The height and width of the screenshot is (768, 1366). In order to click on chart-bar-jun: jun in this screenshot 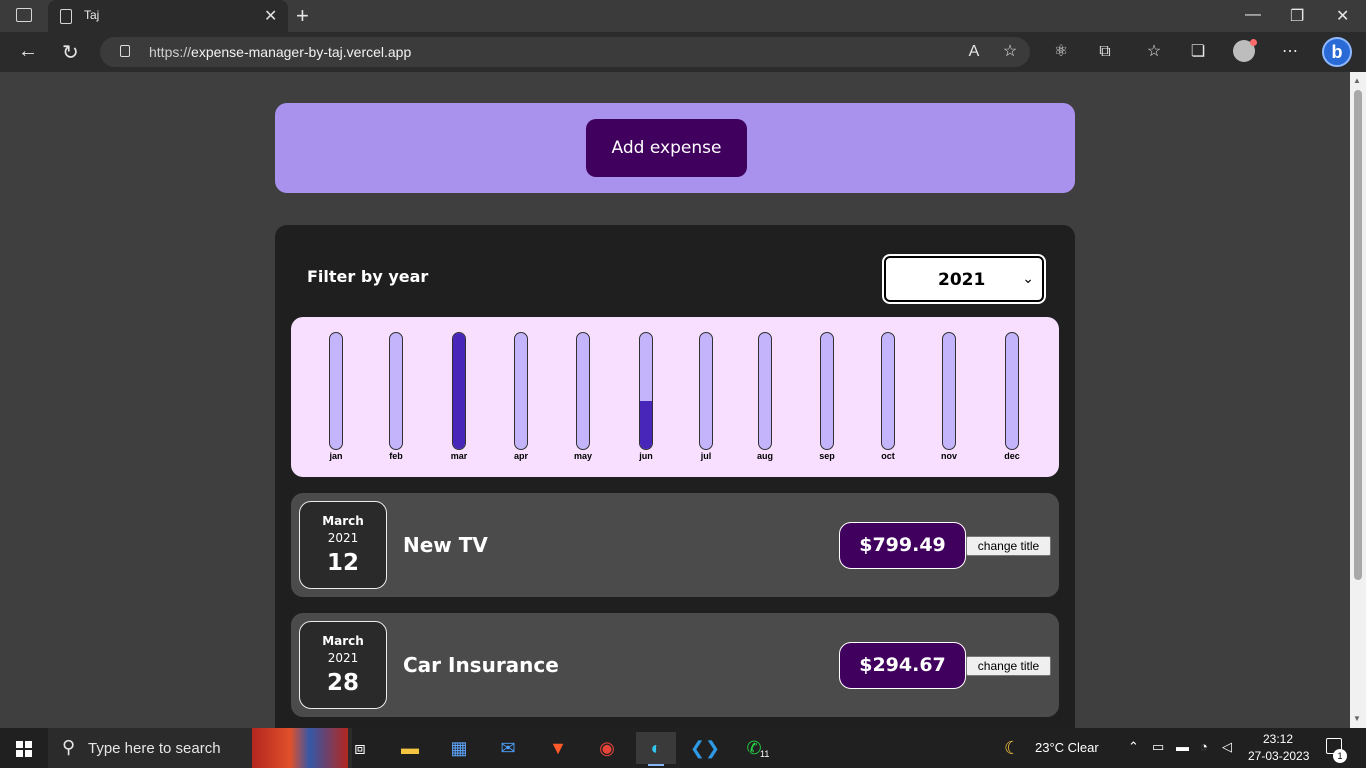, I will do `click(646, 396)`.